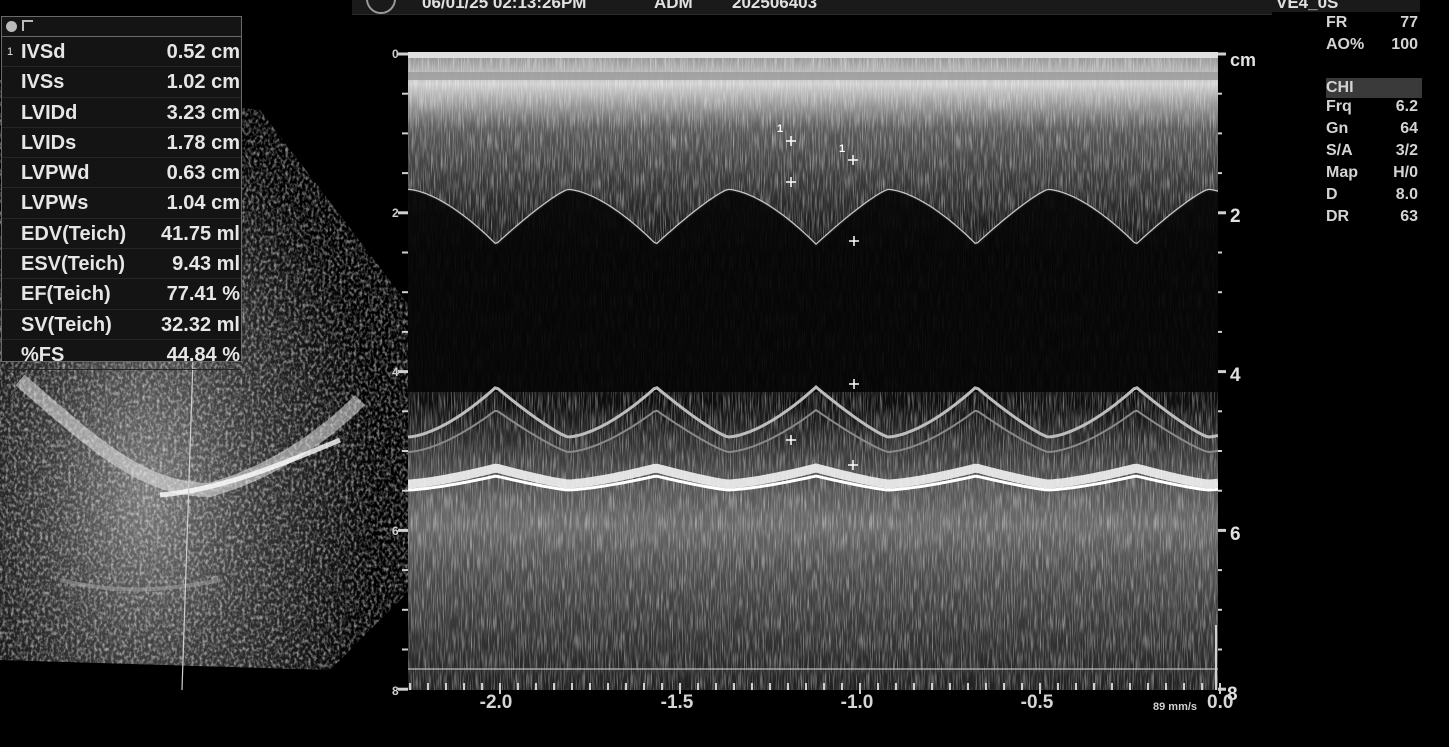 The image size is (1449, 747). I want to click on exam-datetime: 06/01/25 02:13:26PM, so click(504, 6).